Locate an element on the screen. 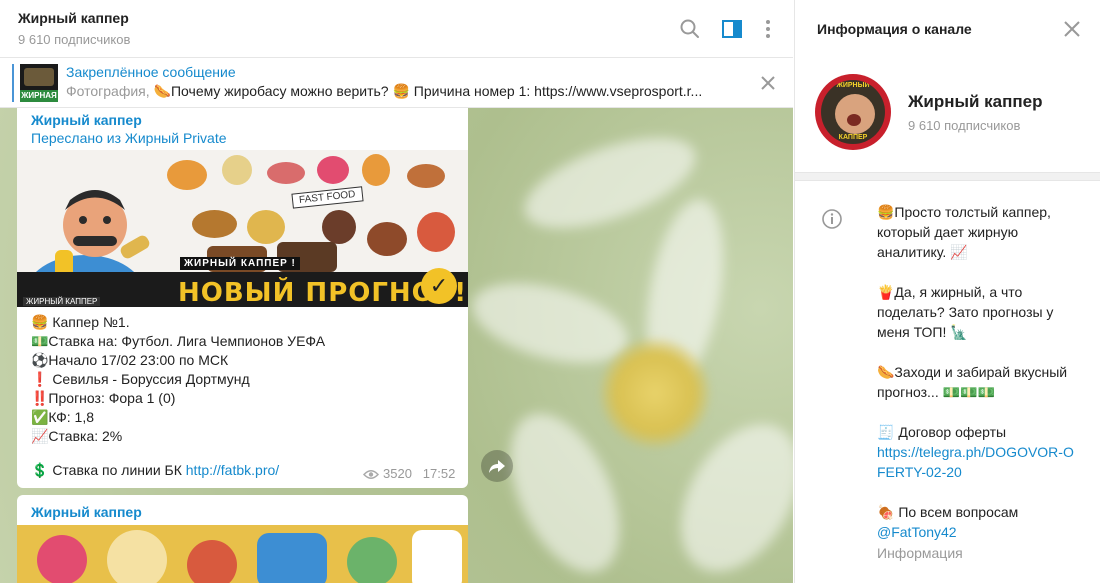  pinned-accent-bar is located at coordinates (13, 83).